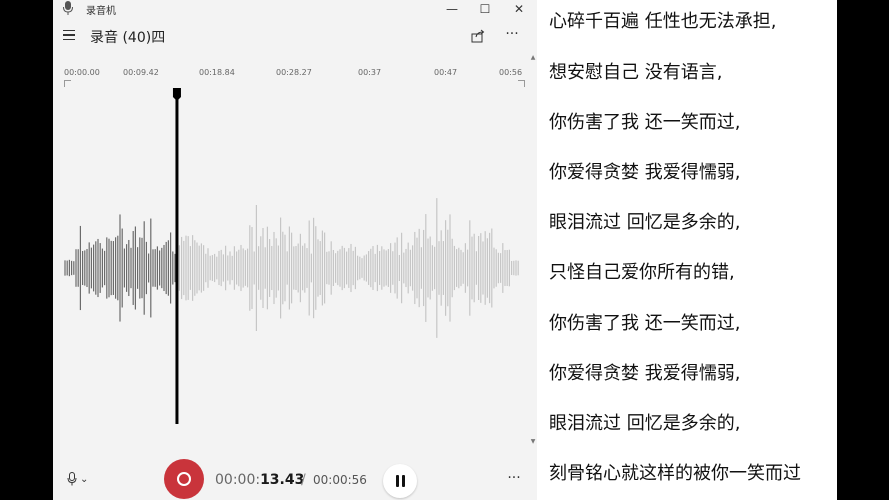 Image resolution: width=889 pixels, height=500 pixels. What do you see at coordinates (512, 35) in the screenshot?
I see `more-options-button: ···` at bounding box center [512, 35].